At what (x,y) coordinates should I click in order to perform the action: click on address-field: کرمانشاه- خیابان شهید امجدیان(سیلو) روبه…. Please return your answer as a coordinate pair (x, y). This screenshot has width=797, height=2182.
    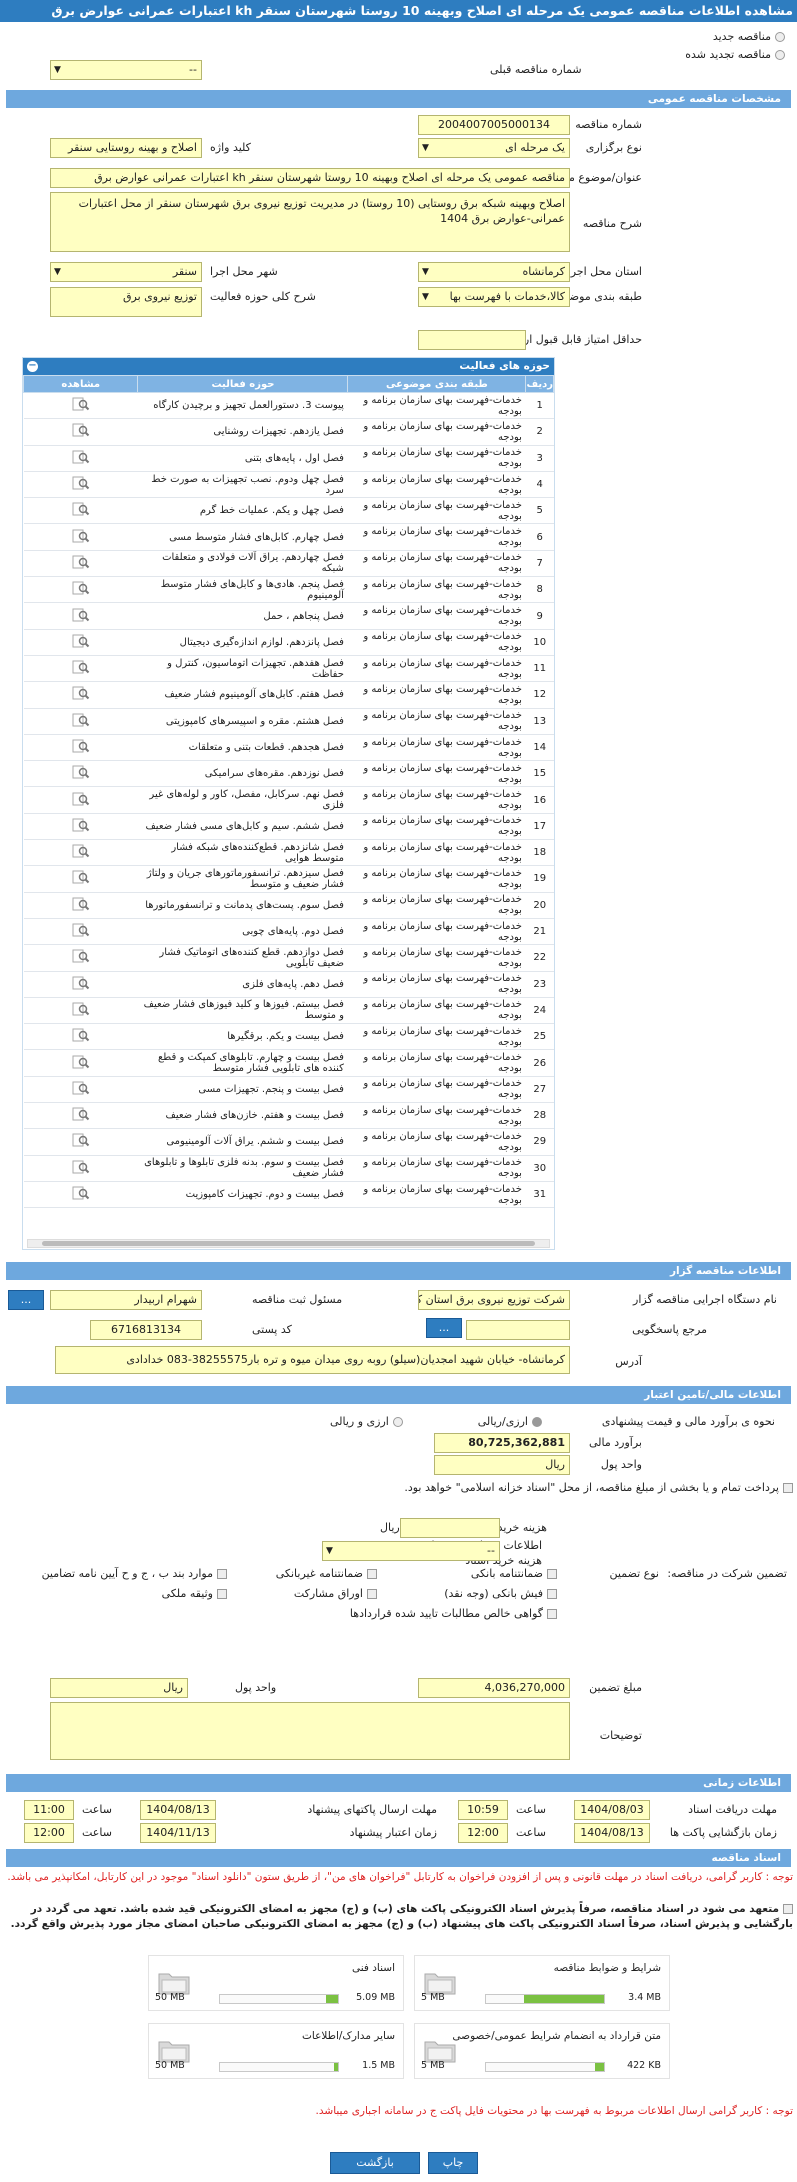
    Looking at the image, I should click on (312, 1360).